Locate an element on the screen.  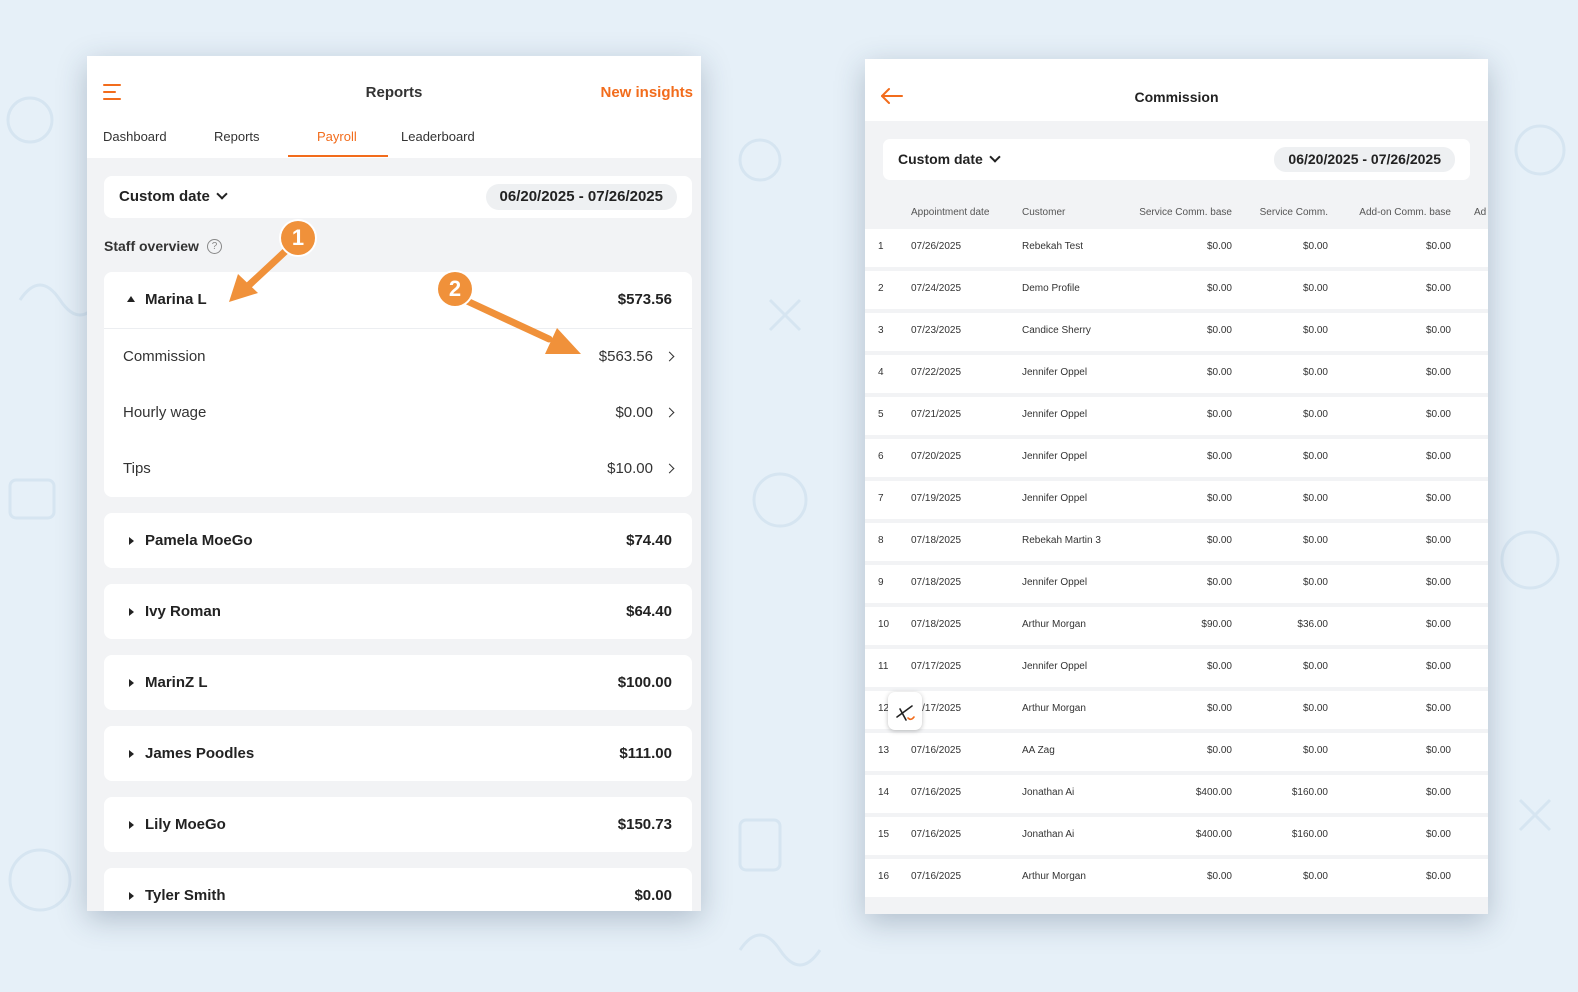
scissors-badge-icon is located at coordinates (905, 713).